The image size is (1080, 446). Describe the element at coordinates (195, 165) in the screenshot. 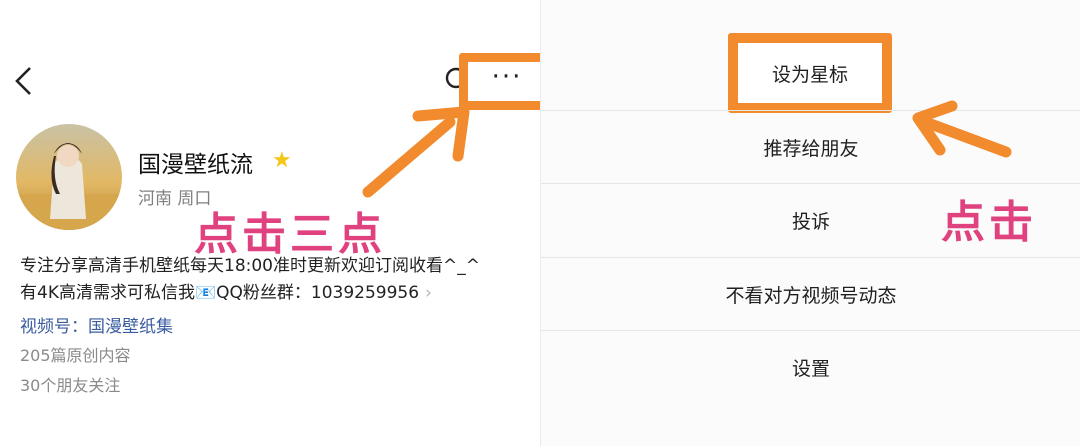

I see `account-name: 国漫壁纸流` at that location.